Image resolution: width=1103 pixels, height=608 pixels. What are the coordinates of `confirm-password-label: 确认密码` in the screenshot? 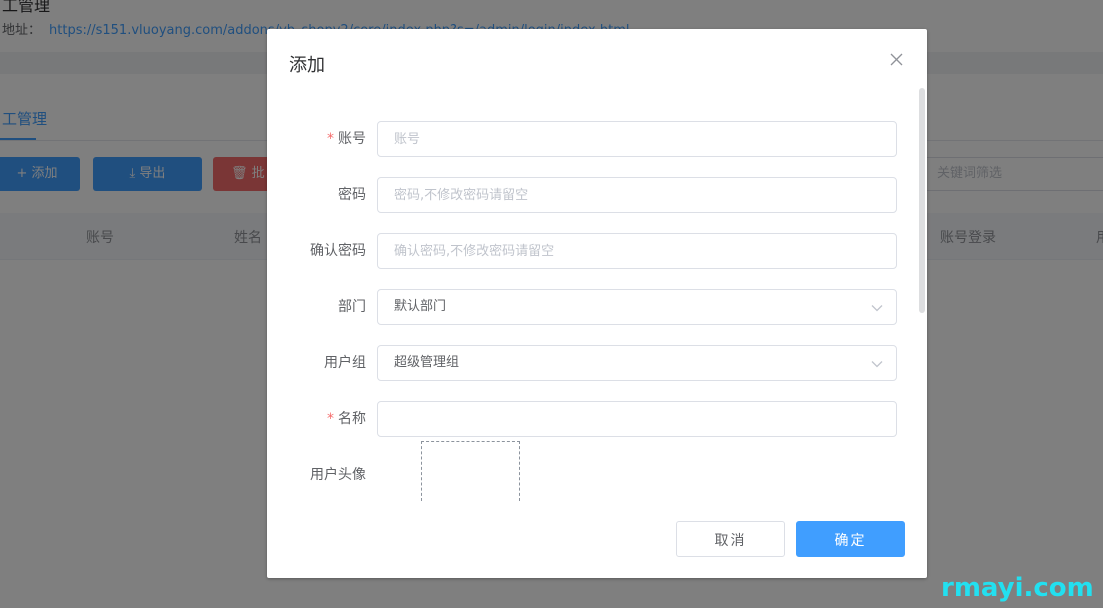 It's located at (338, 251).